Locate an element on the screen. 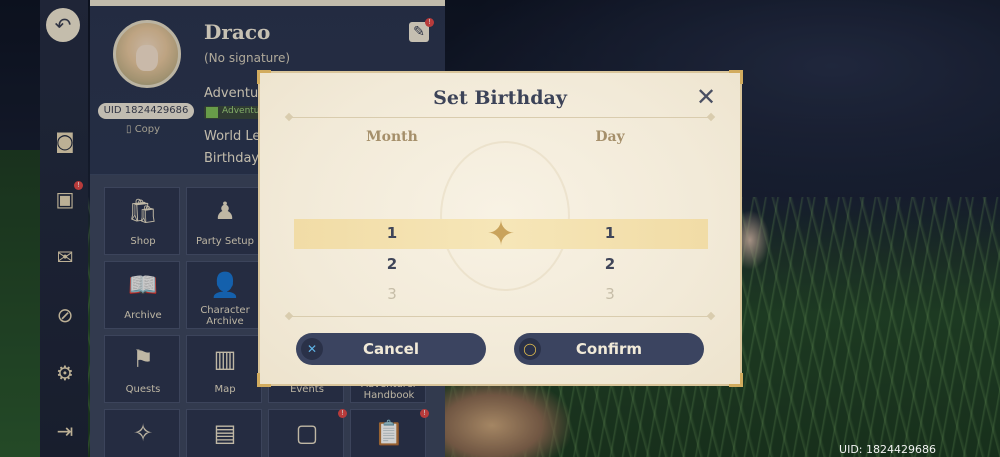 The height and width of the screenshot is (457, 1000). month-option: 2 is located at coordinates (392, 264).